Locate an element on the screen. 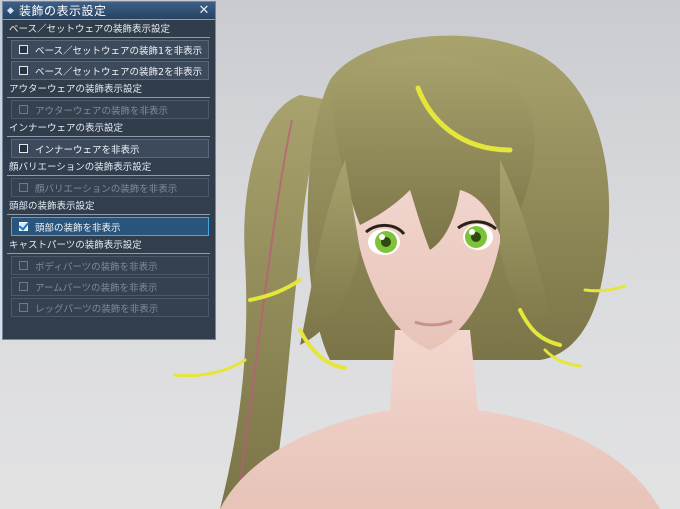  option-row: 頭部の装飾を非表示 is located at coordinates (110, 226).